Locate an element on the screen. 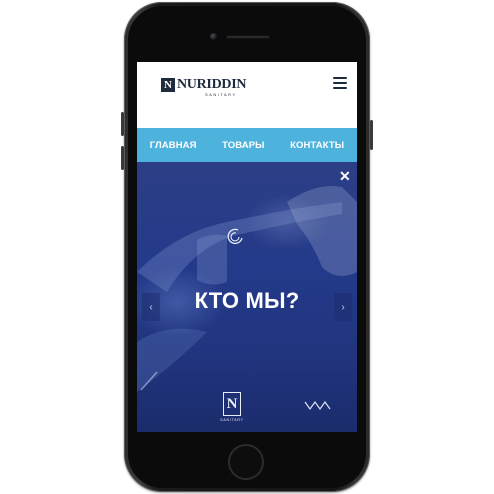  nav-item-products: ТОВАРЫ is located at coordinates (243, 145).